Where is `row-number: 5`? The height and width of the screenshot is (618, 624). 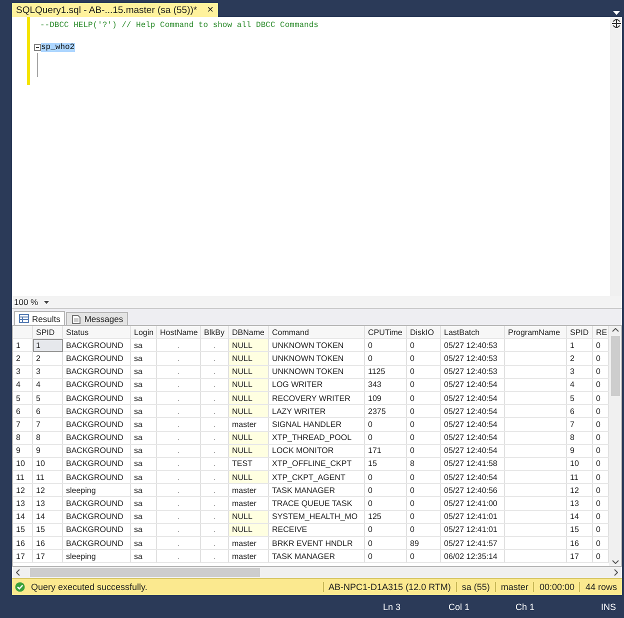 row-number: 5 is located at coordinates (23, 399).